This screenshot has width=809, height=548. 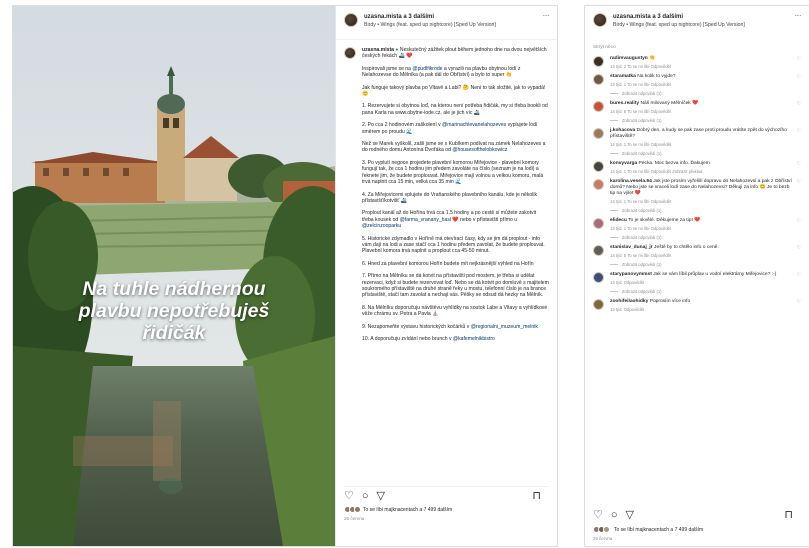 What do you see at coordinates (701, 66) in the screenshot?
I see `comment-meta: 14 týd. 2 To se mi líbí Odpovědět` at bounding box center [701, 66].